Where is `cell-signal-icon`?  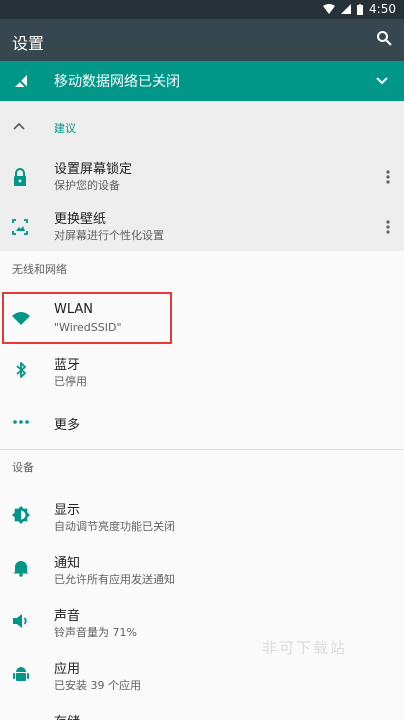
cell-signal-icon is located at coordinates (346, 9).